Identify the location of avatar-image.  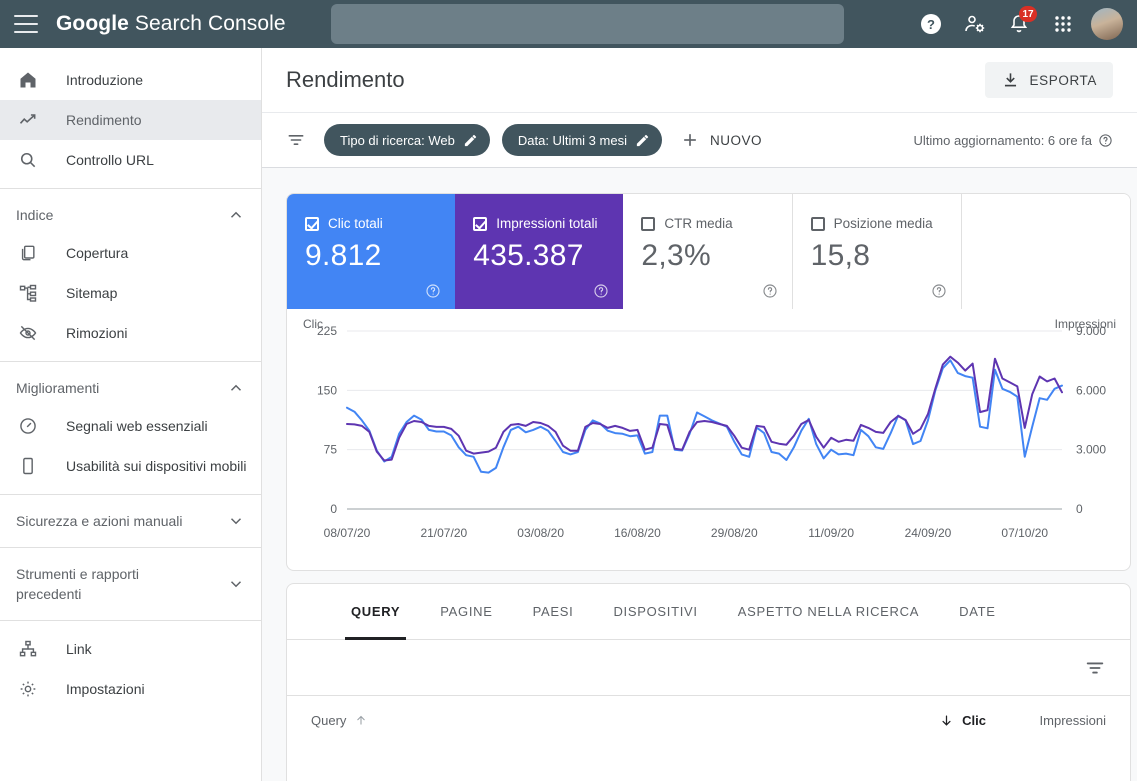
(1107, 24).